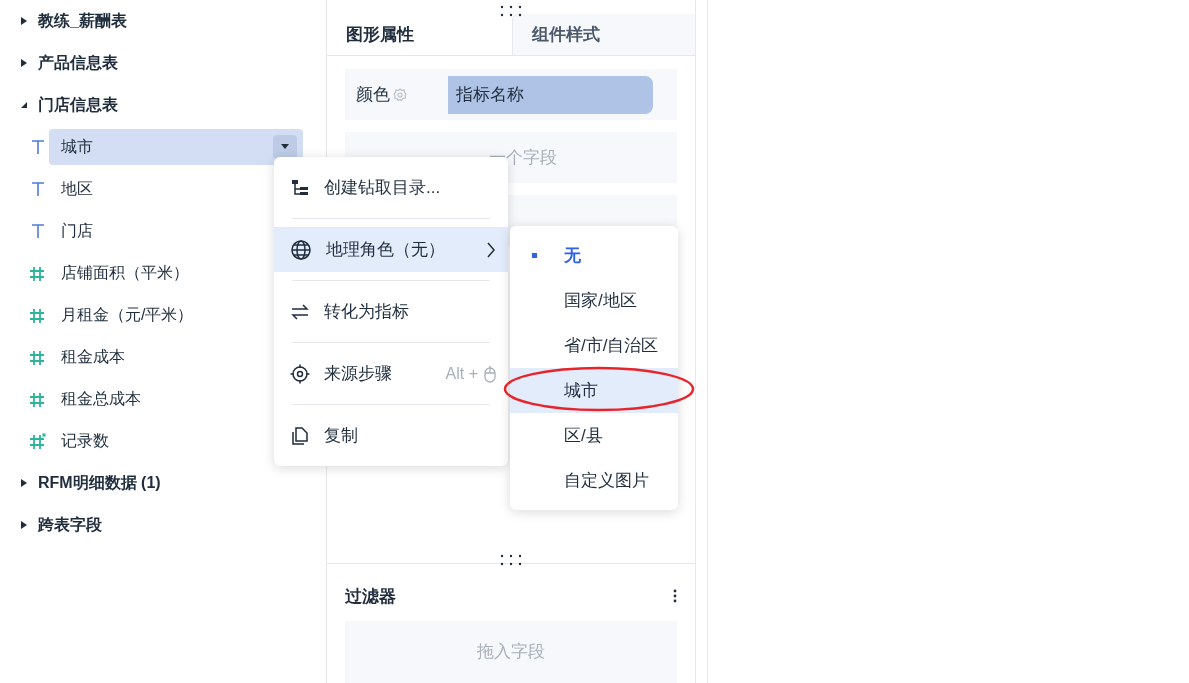 The width and height of the screenshot is (1189, 683). What do you see at coordinates (523, 157) in the screenshot?
I see `drop-placeholder: 一个字段` at bounding box center [523, 157].